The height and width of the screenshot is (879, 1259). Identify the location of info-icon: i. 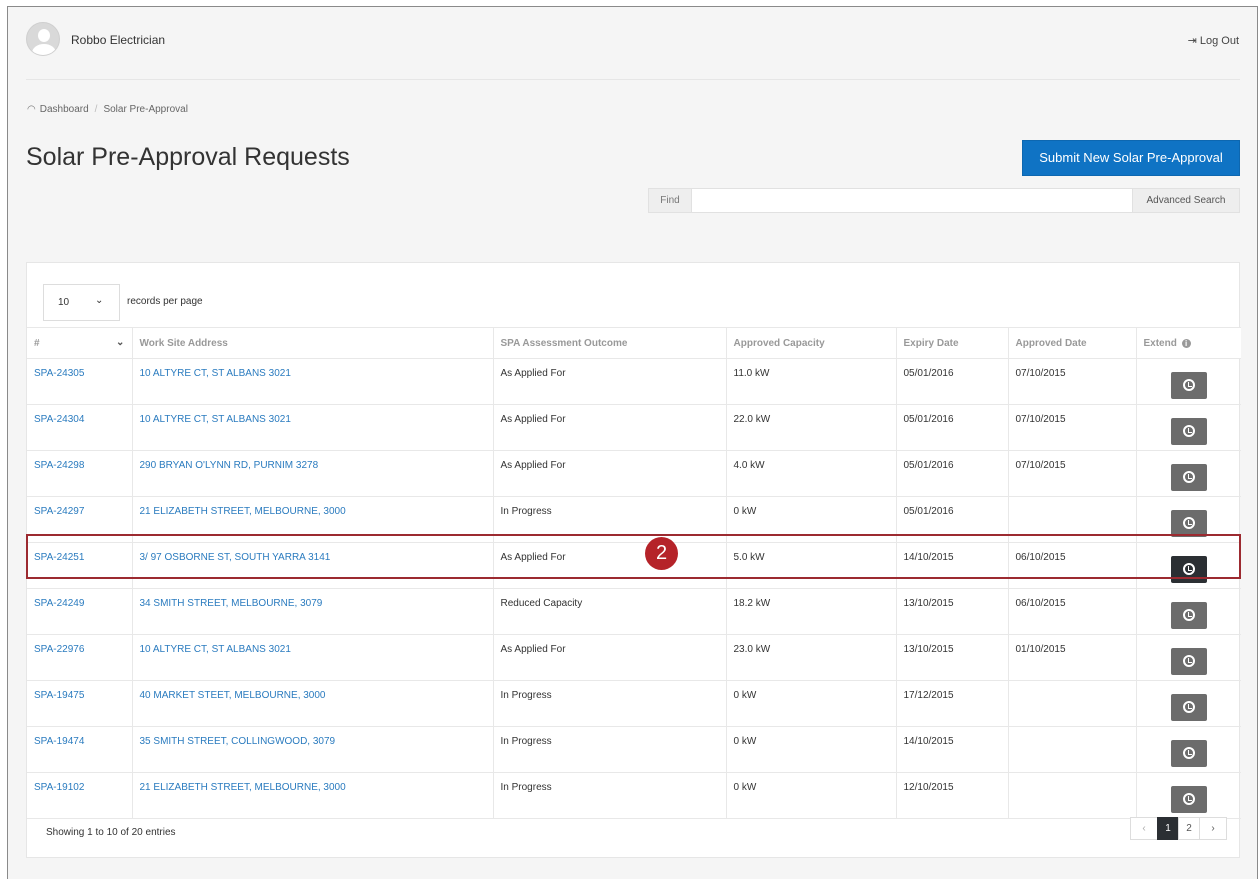
(1186, 343).